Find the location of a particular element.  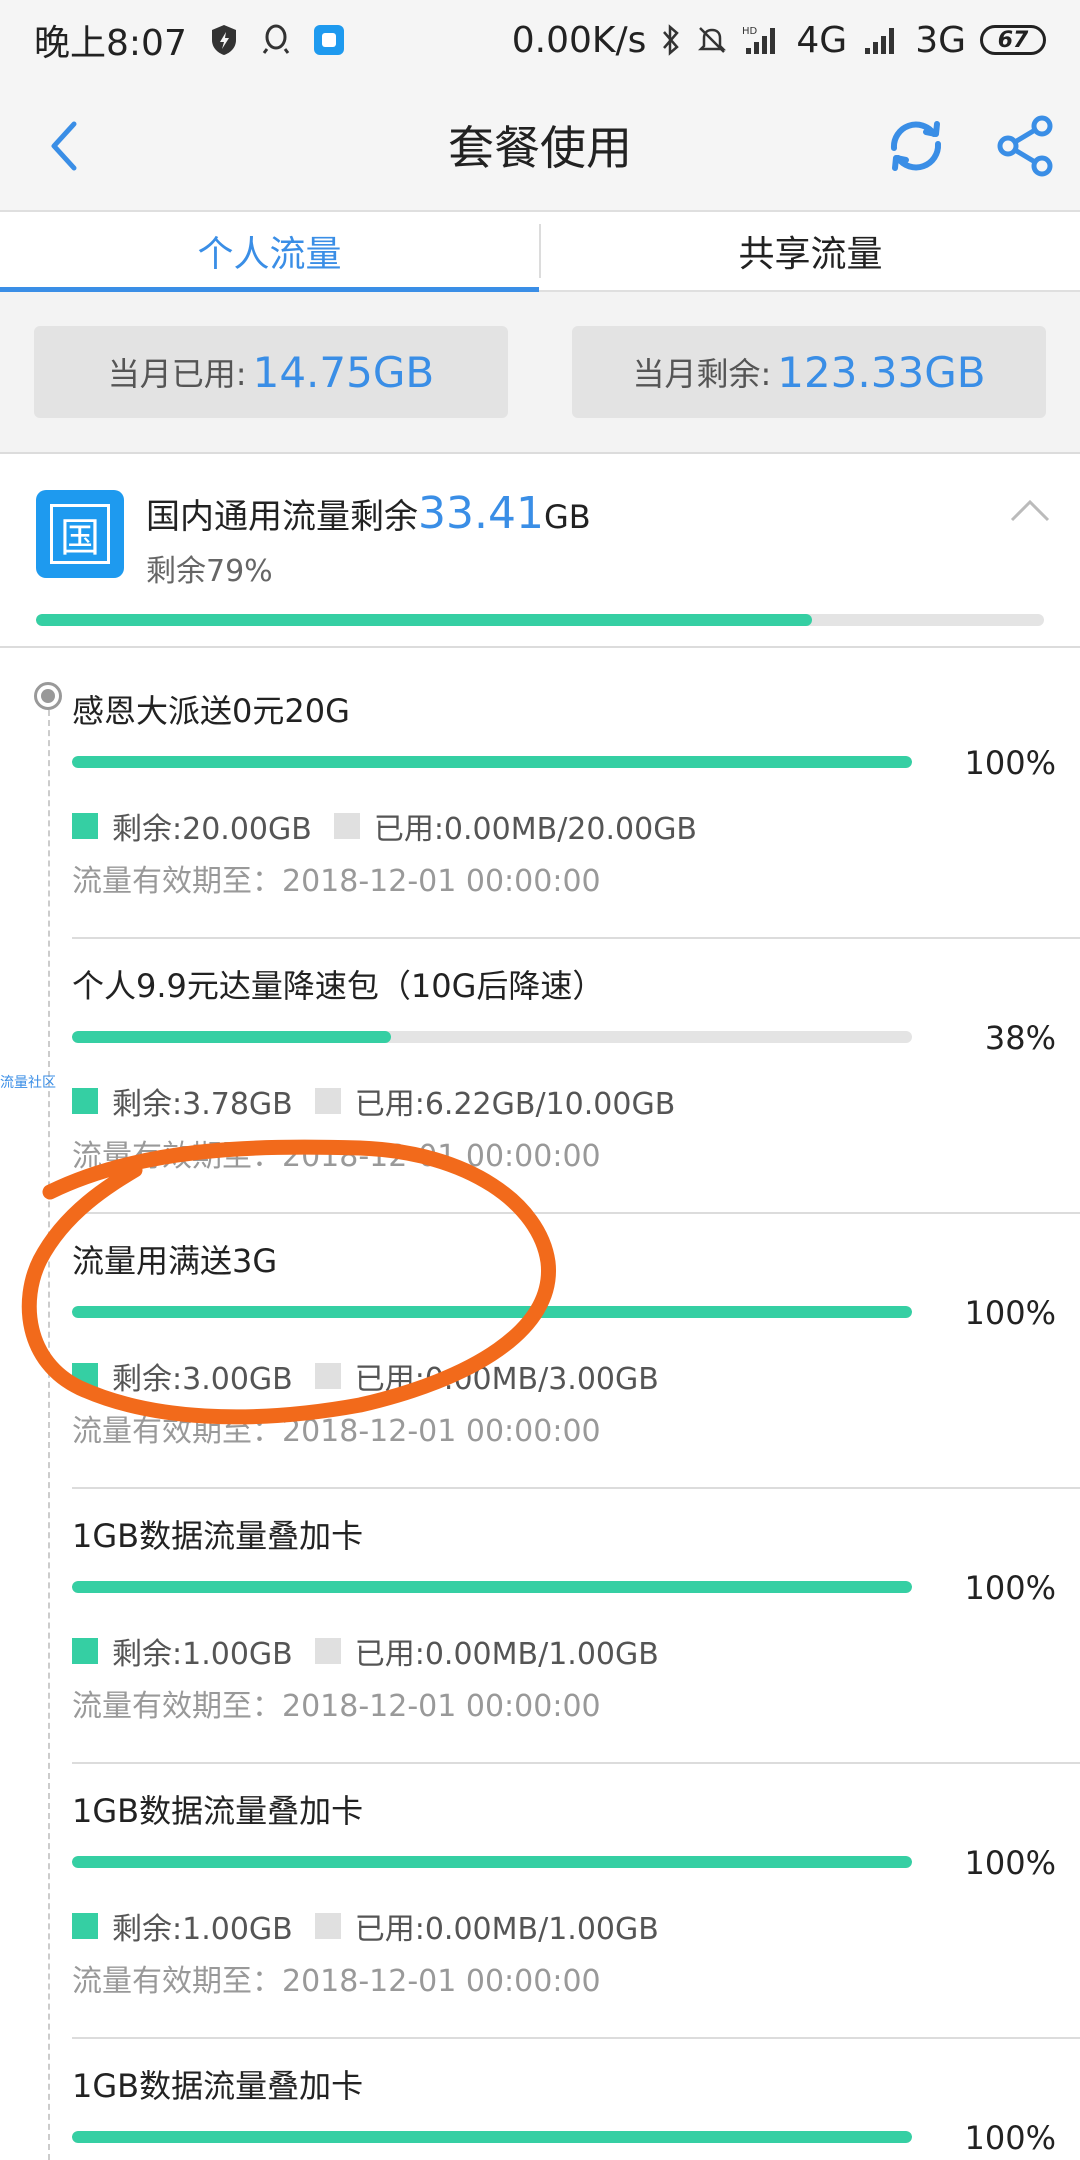

package-percent: 38% is located at coordinates (1020, 1038).